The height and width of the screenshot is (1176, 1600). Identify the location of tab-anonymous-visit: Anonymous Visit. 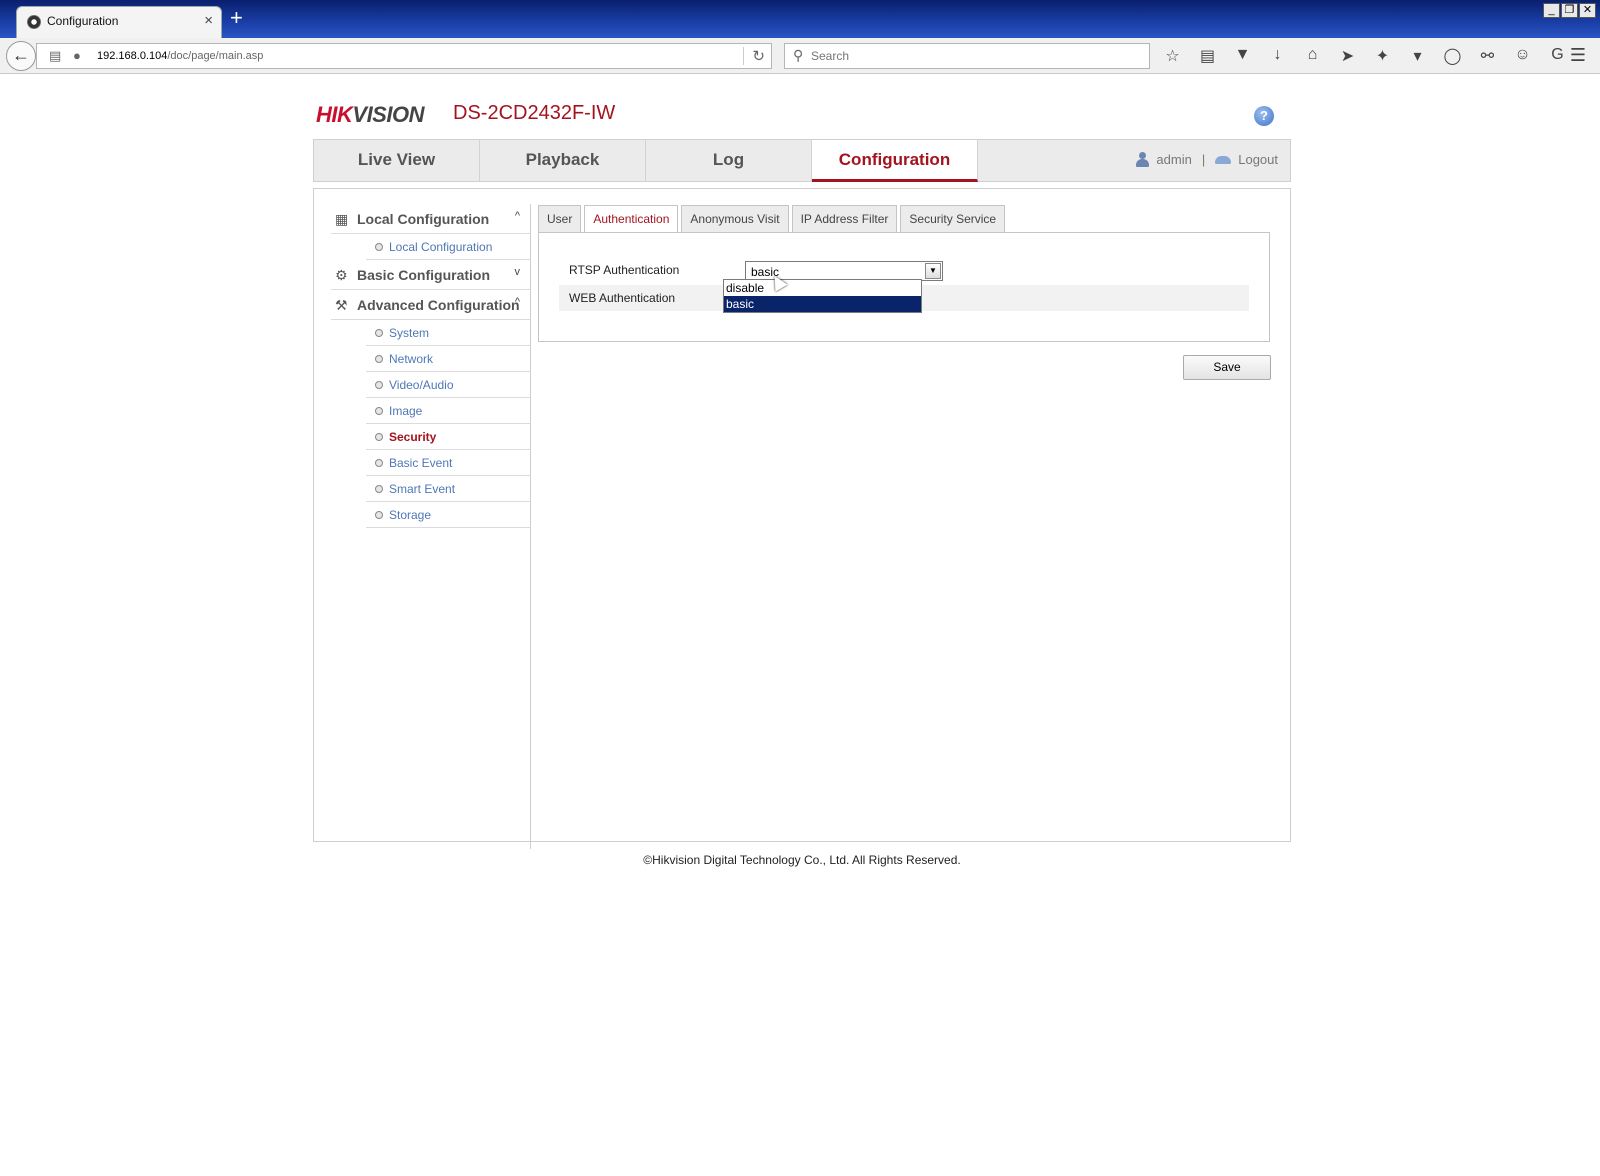
(735, 219).